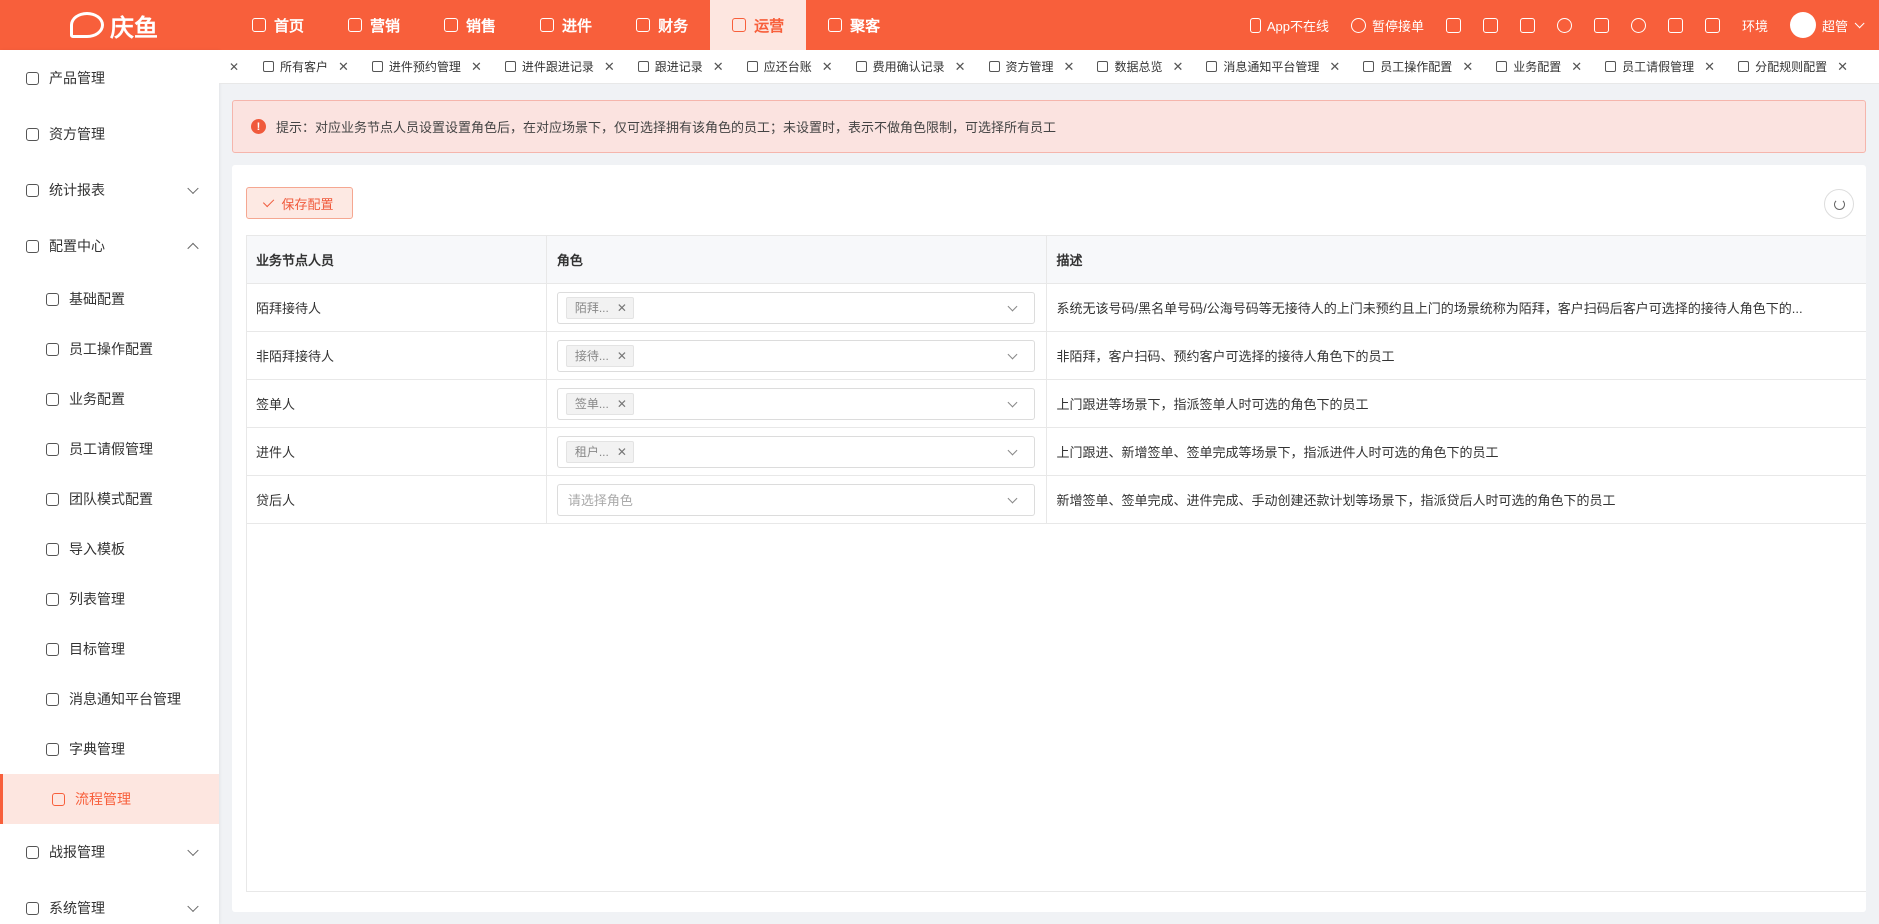  What do you see at coordinates (1601, 25) in the screenshot?
I see `fullscreen-icon` at bounding box center [1601, 25].